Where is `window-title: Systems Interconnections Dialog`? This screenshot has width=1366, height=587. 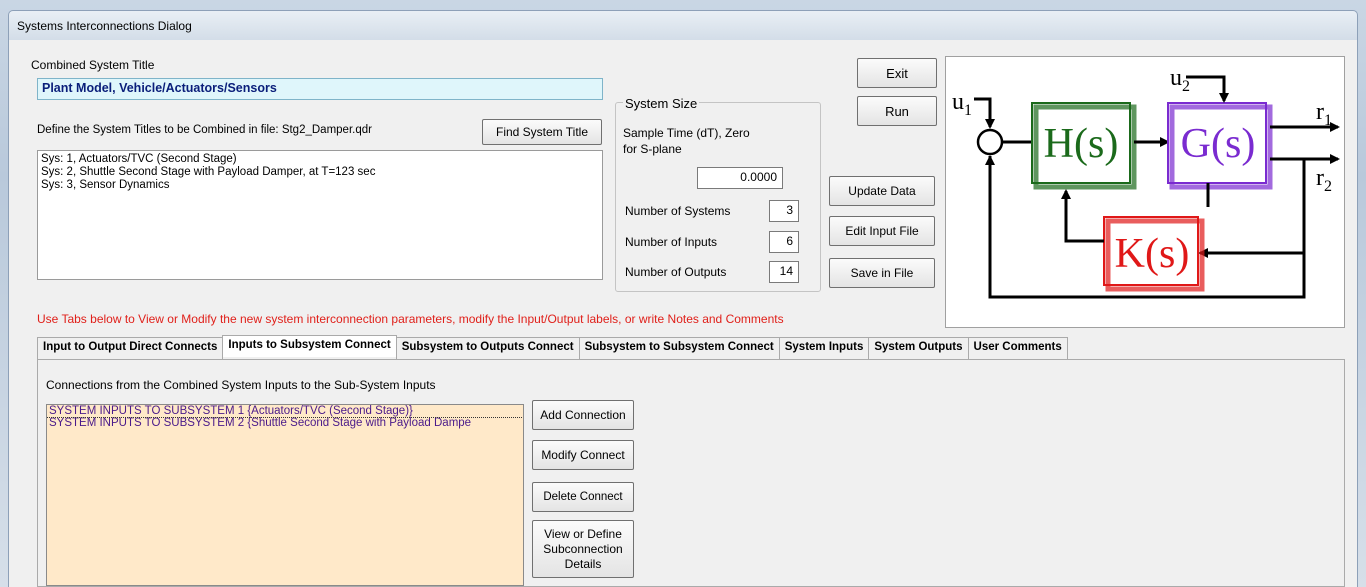
window-title: Systems Interconnections Dialog is located at coordinates (104, 26).